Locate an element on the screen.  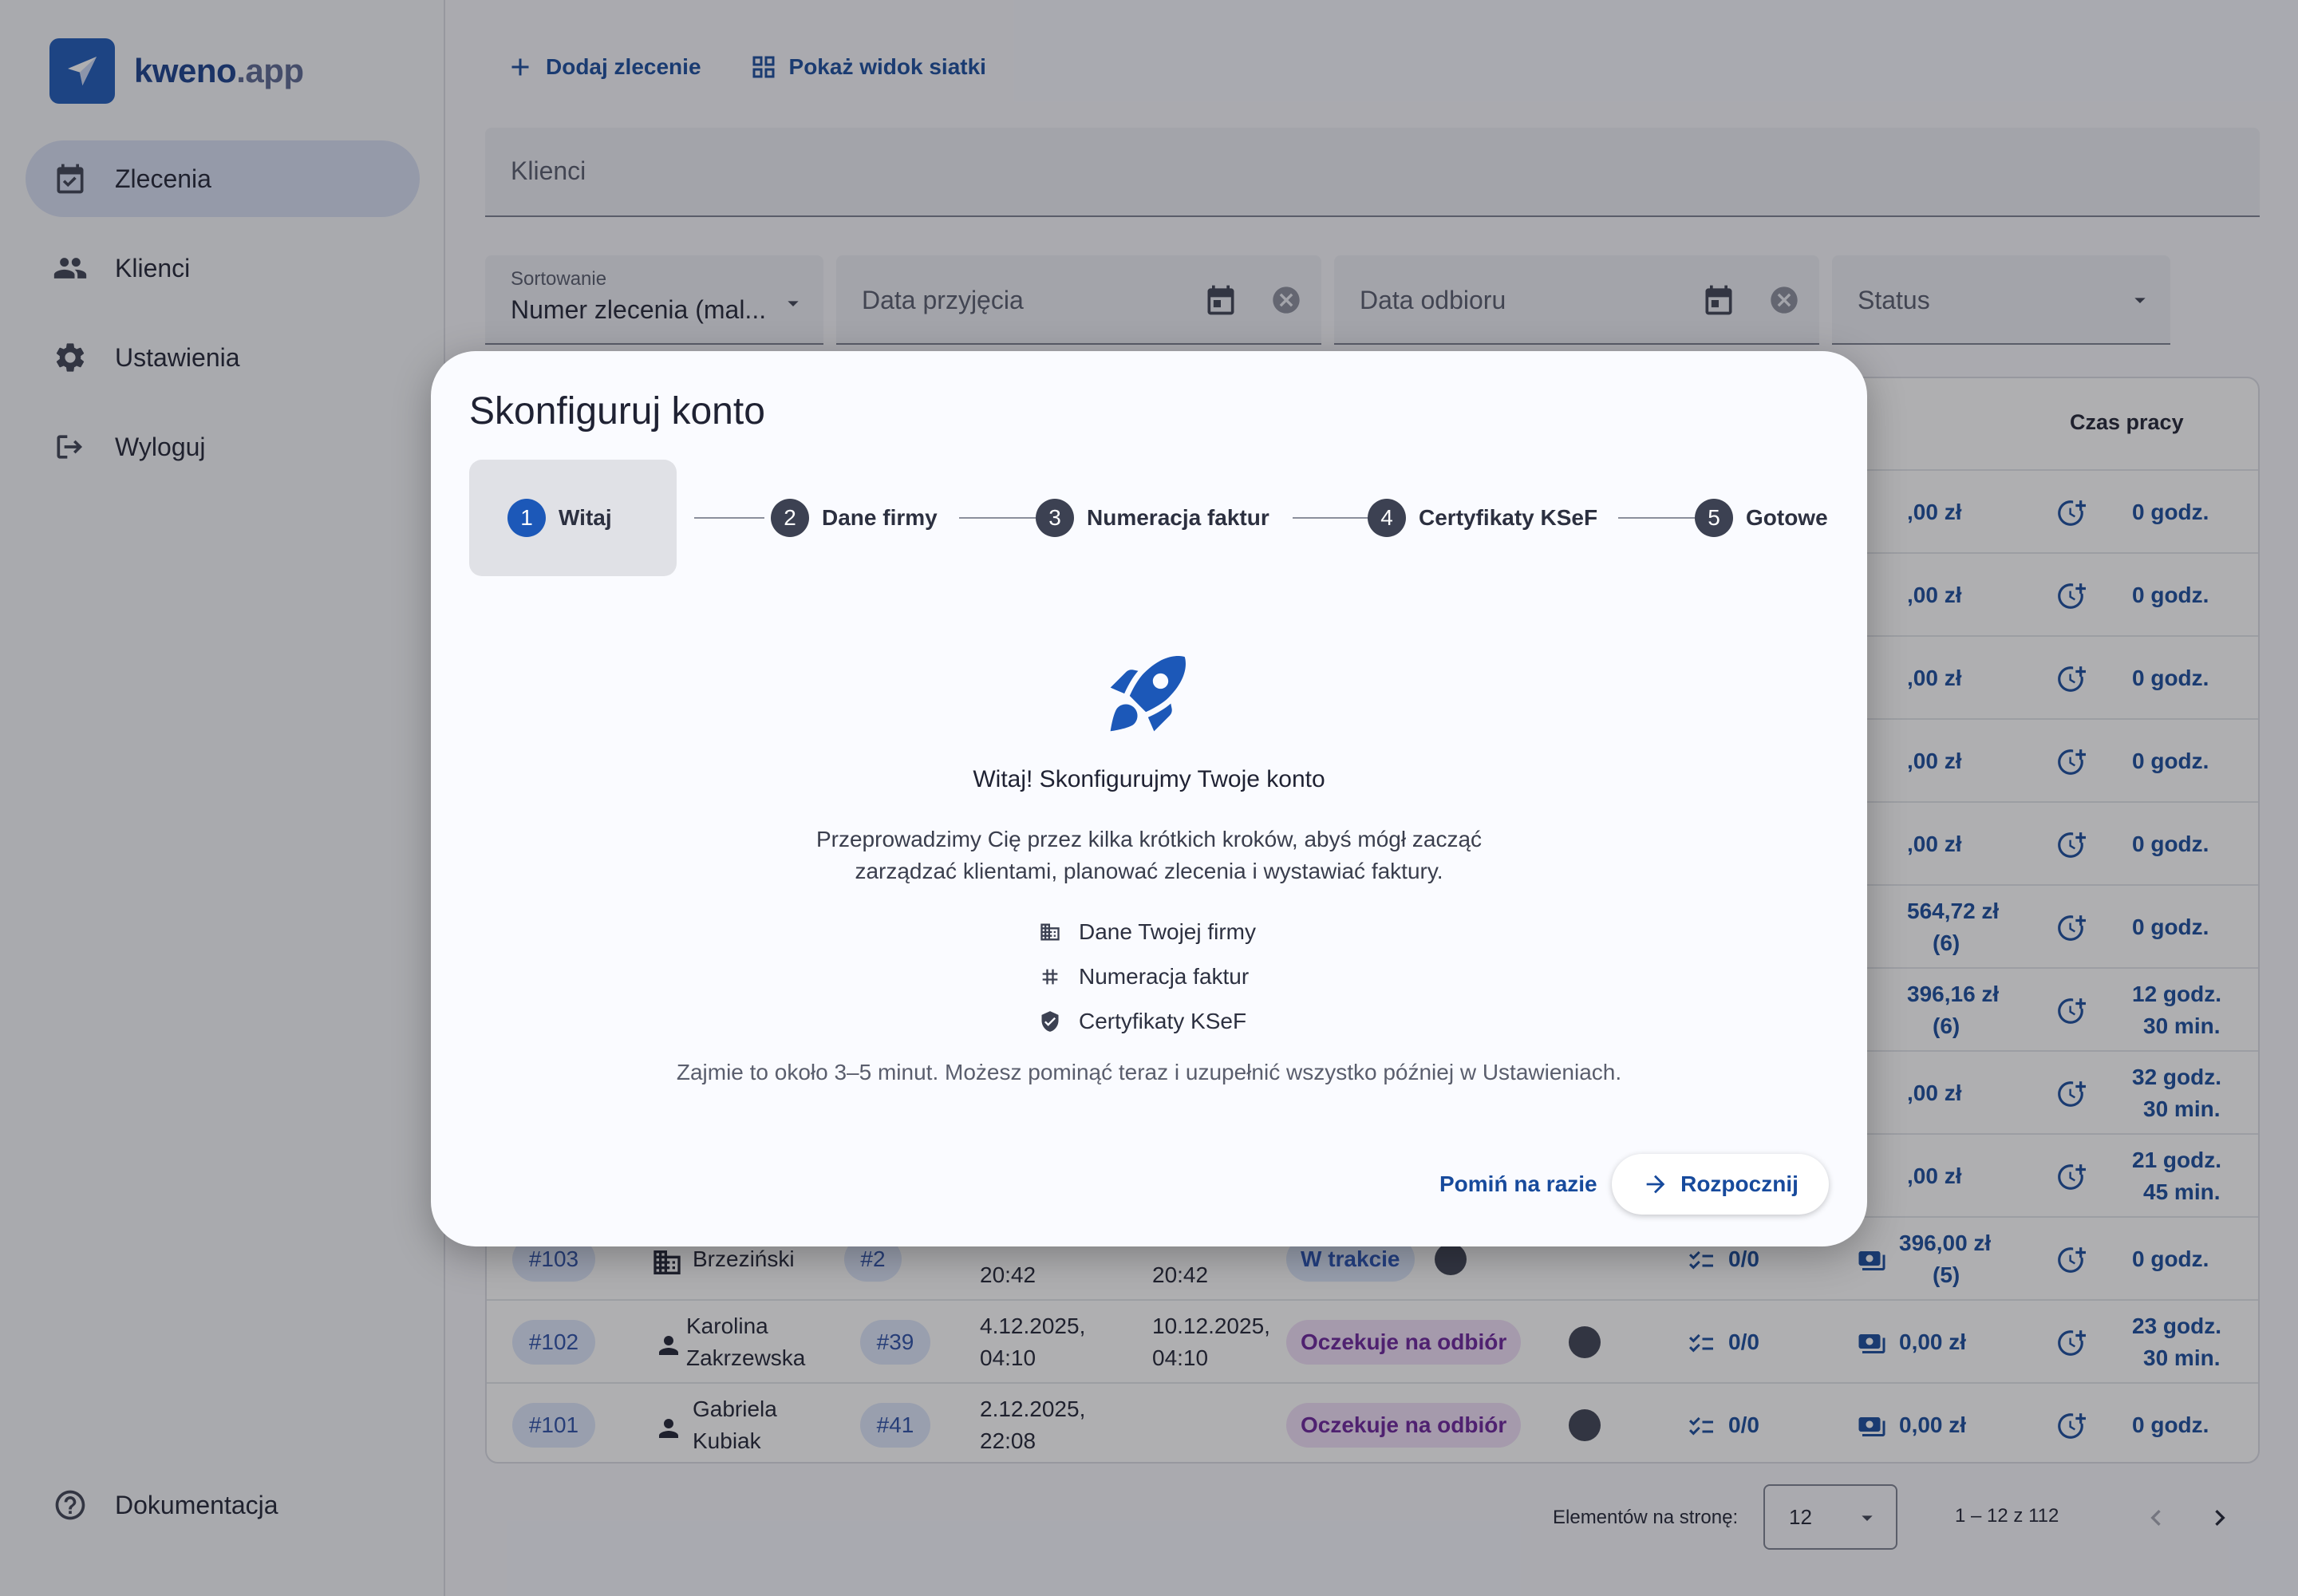
checklist-label: Dane Twojej firmy is located at coordinates (1168, 931).